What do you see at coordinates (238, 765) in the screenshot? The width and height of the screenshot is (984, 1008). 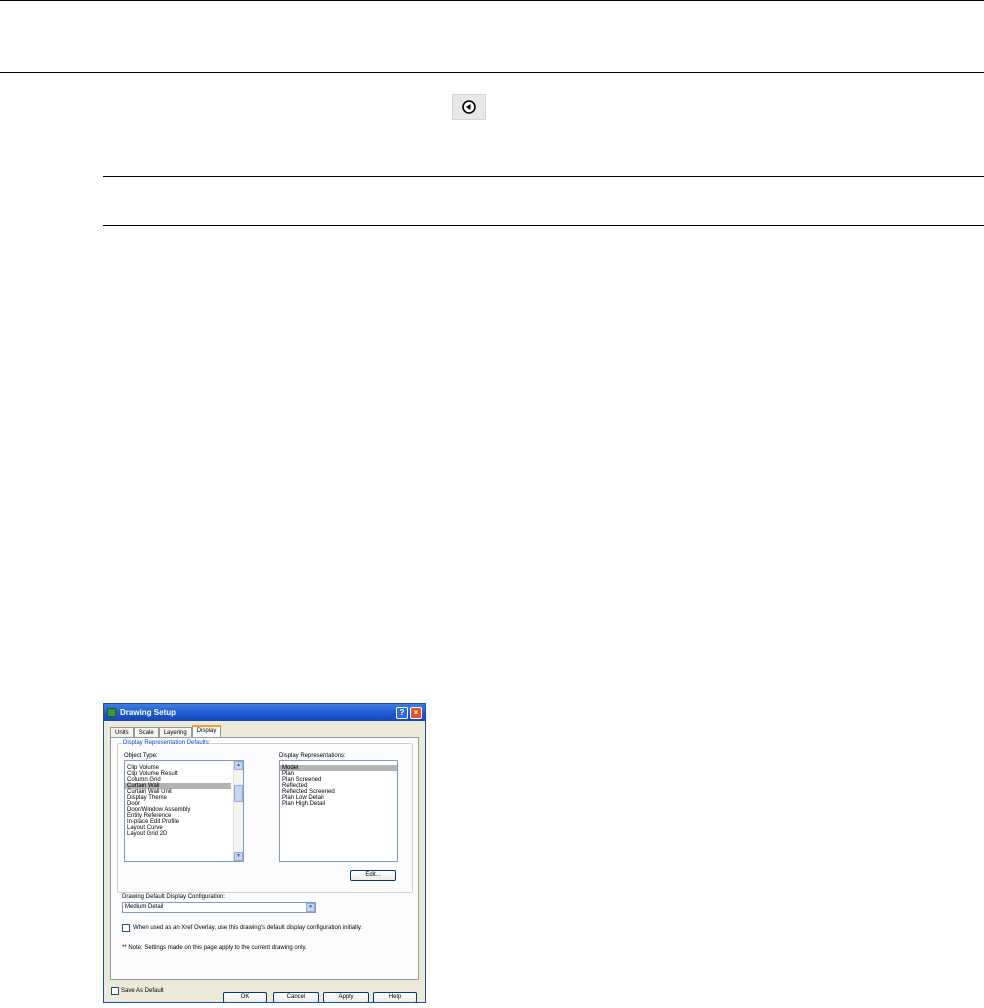 I see `scroll-up-icon: ▲` at bounding box center [238, 765].